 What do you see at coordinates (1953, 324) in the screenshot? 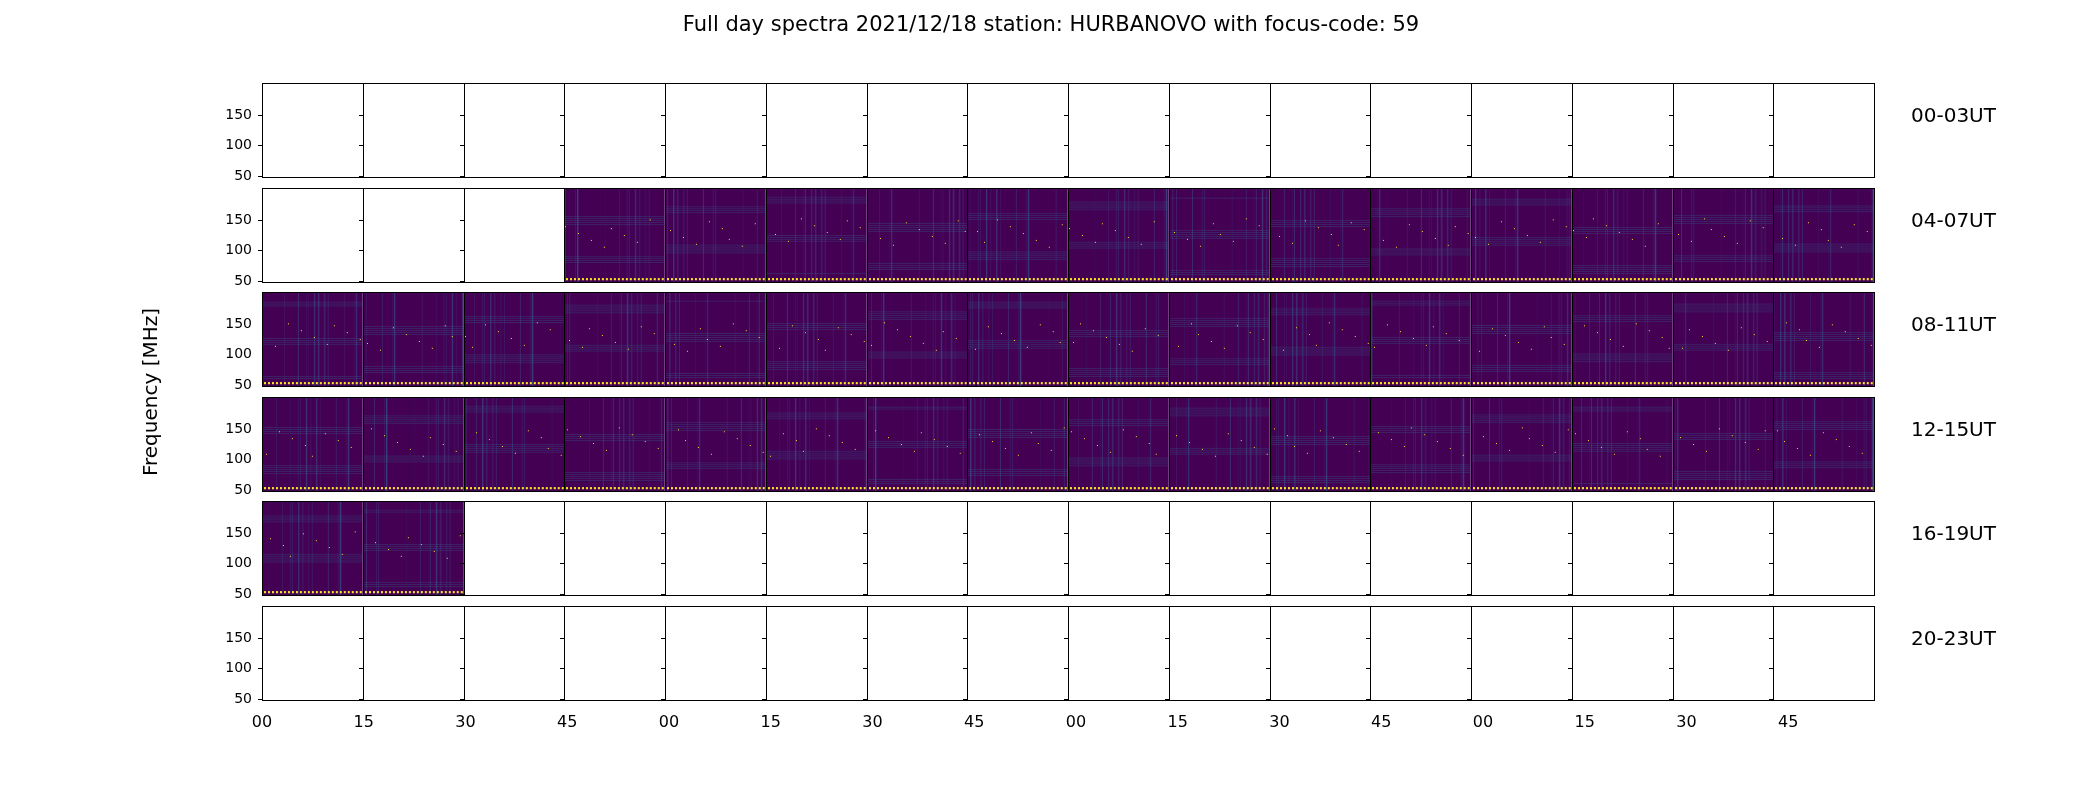
I see `row-time-label: 08-11UT` at bounding box center [1953, 324].